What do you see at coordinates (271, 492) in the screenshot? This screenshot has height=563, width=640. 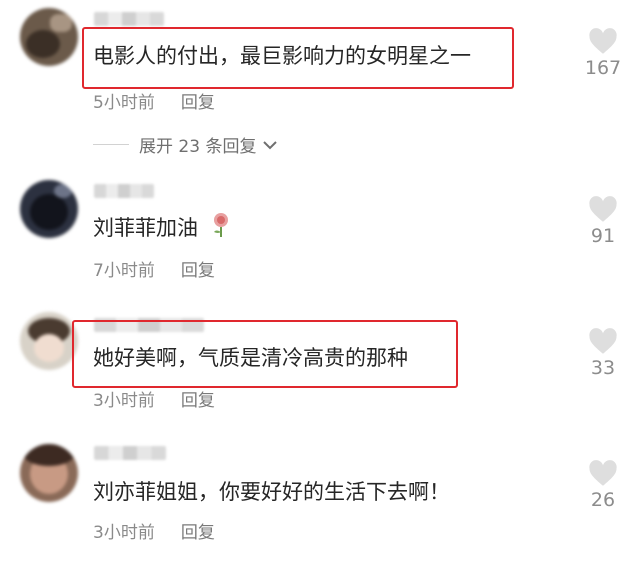 I see `comment-text: 刘亦菲姐姐，你要好好的生活下去啊！` at bounding box center [271, 492].